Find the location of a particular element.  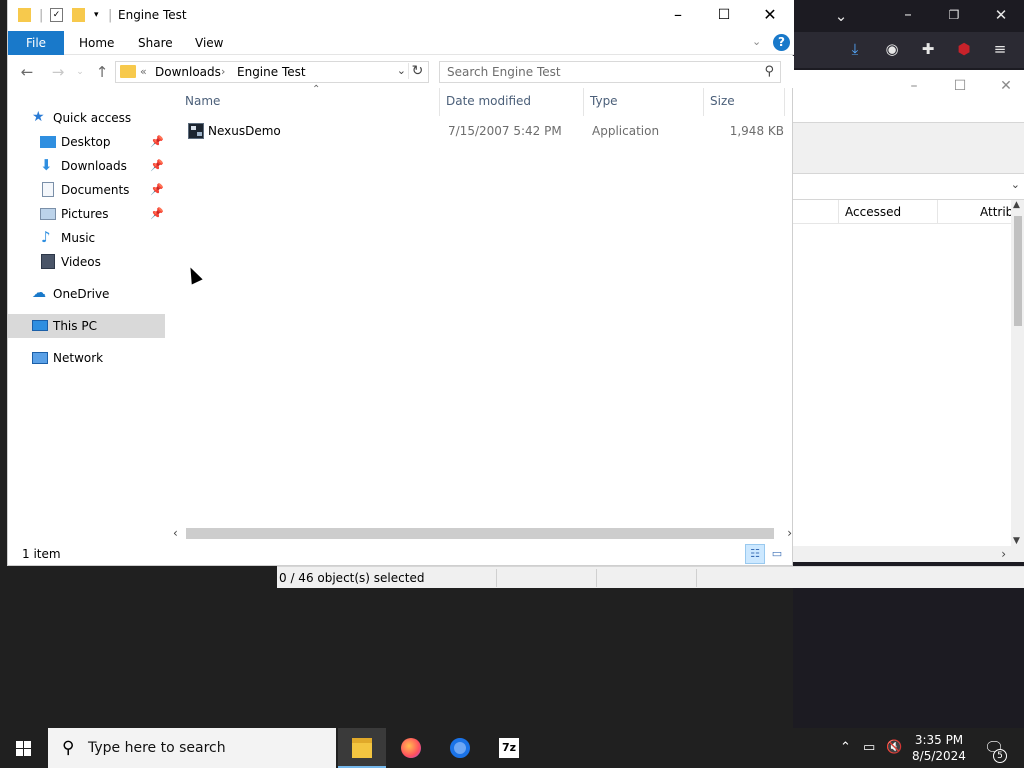

refresh-icon: ↻ is located at coordinates (417, 71).